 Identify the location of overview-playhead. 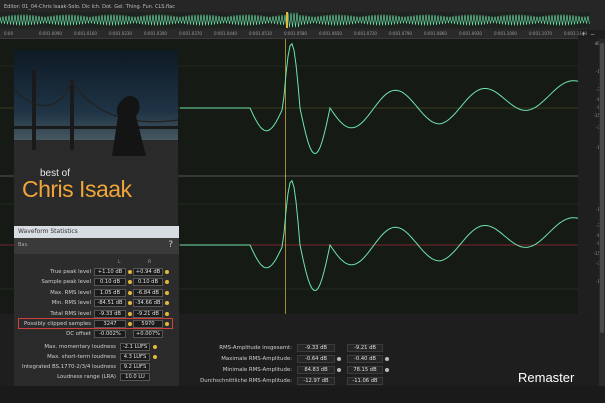
(287, 20).